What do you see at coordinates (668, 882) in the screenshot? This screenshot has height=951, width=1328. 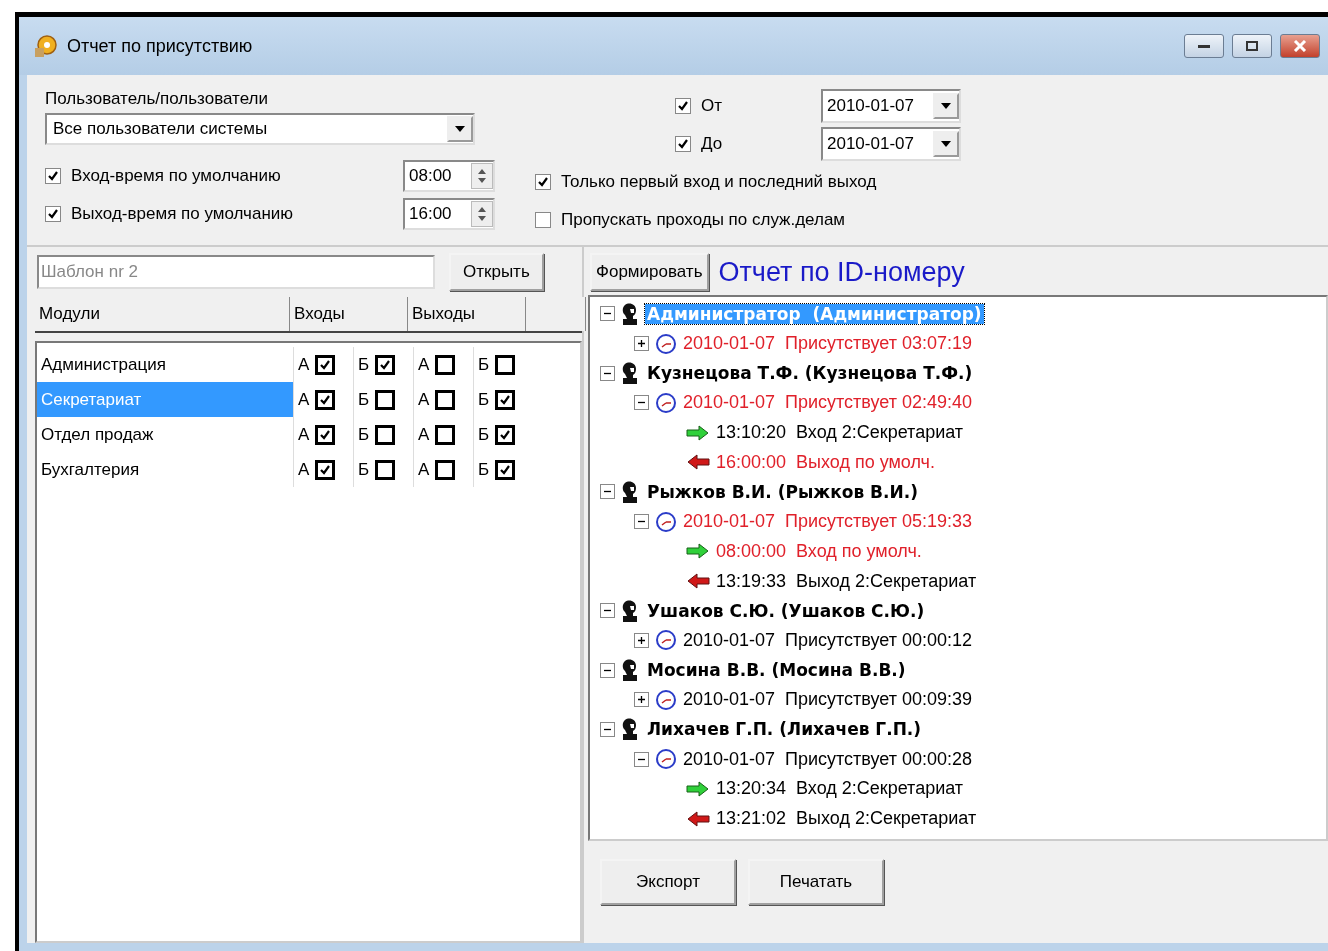 I see `action-button: Экспорт` at bounding box center [668, 882].